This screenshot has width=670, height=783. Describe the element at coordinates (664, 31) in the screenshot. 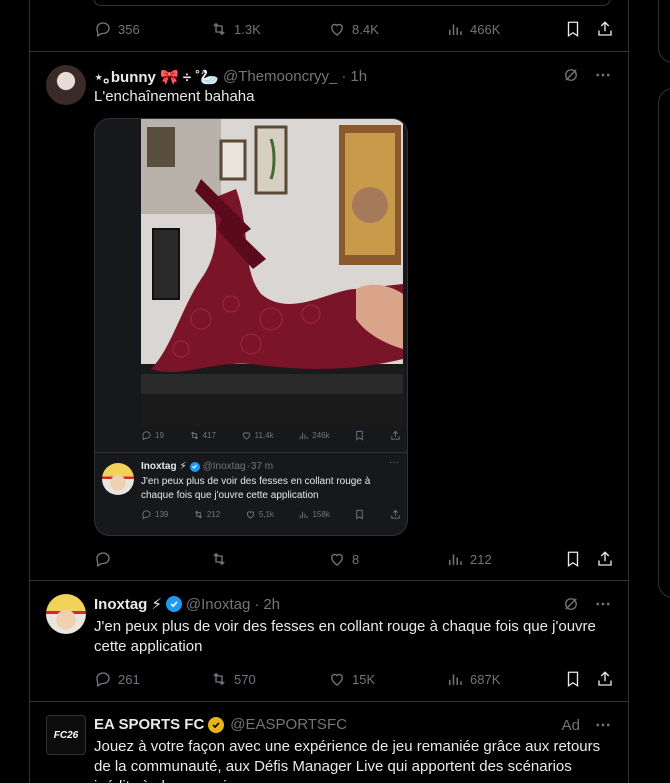

I see `sidebar-panel-top` at that location.